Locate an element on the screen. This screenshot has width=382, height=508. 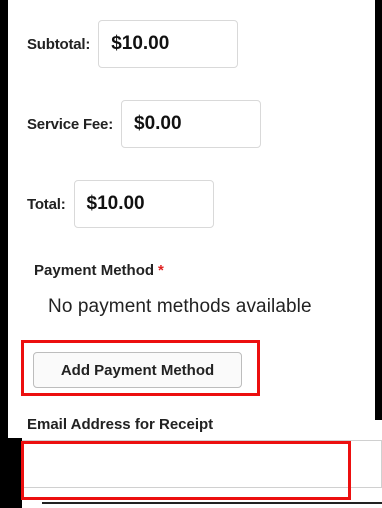
total-row: Total: $10.00 is located at coordinates (120, 204).